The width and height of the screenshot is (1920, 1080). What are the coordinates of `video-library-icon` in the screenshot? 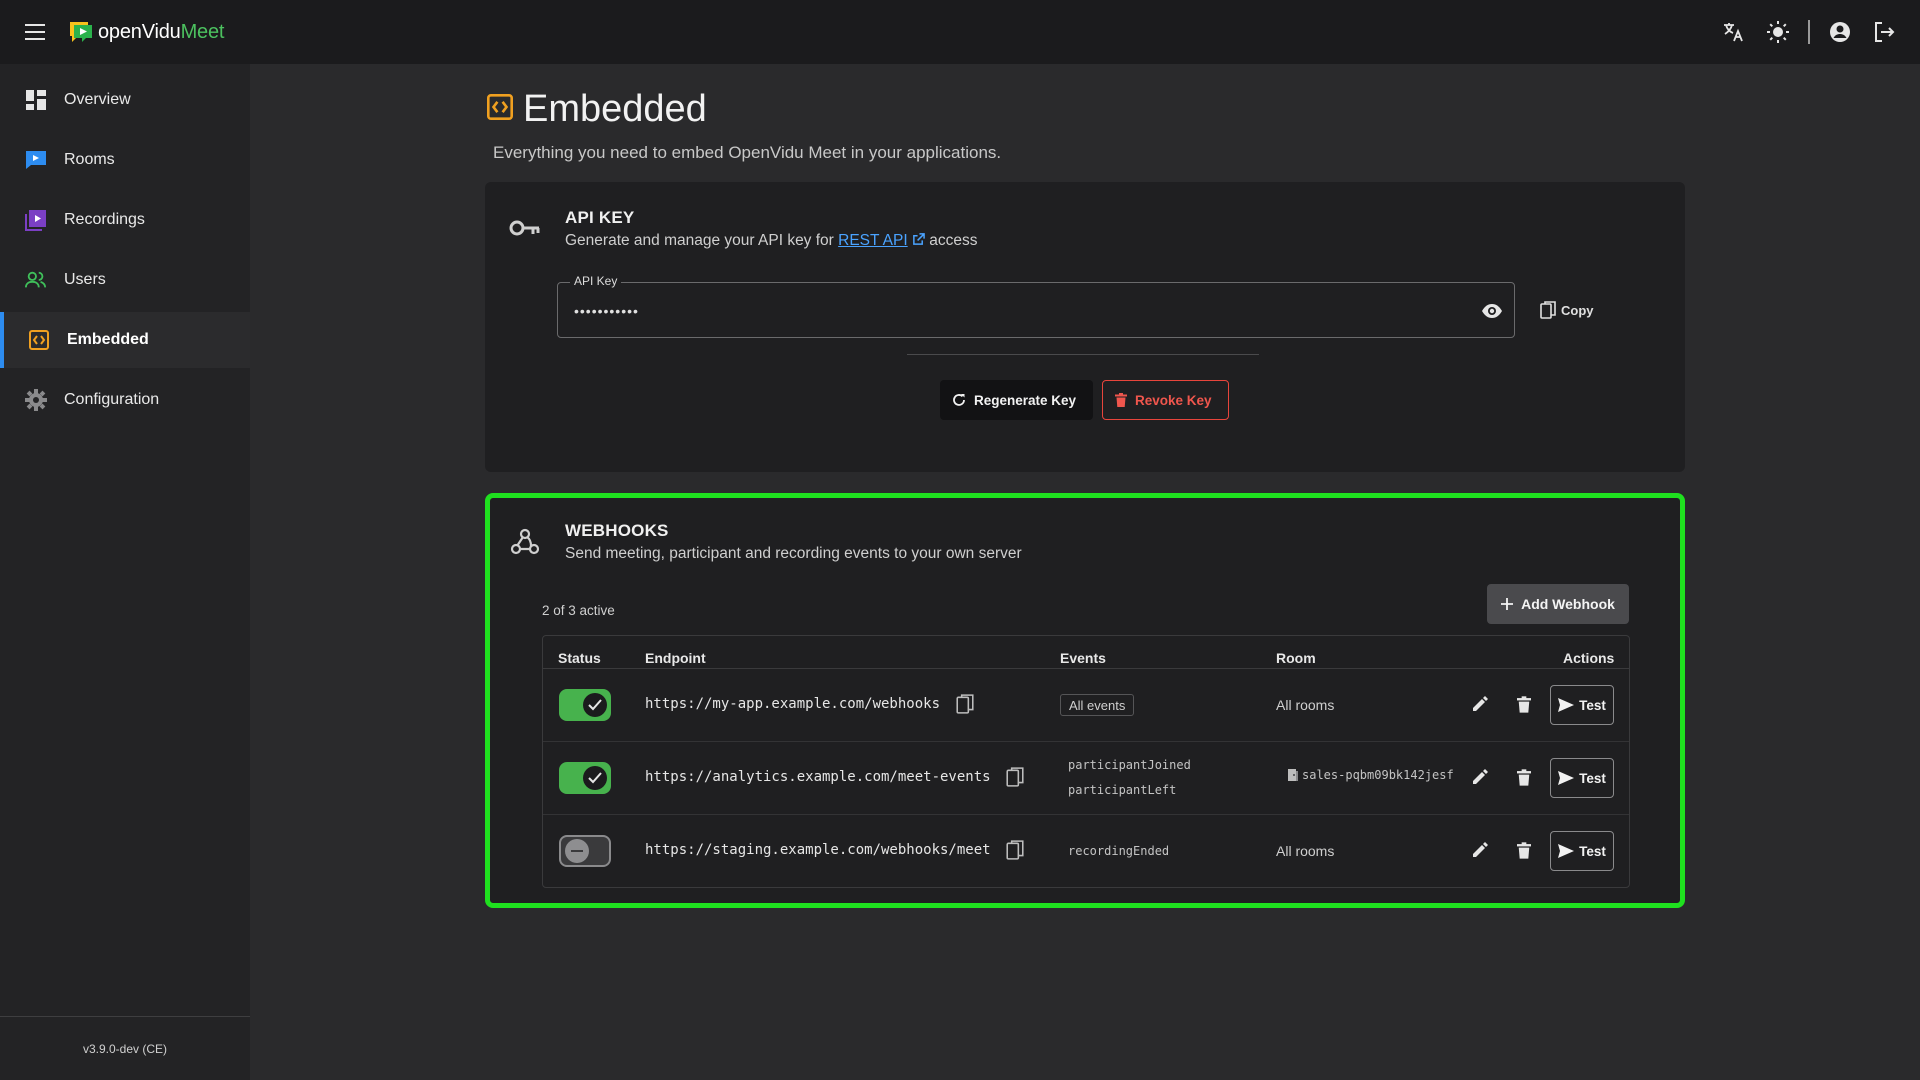 It's located at (36, 220).